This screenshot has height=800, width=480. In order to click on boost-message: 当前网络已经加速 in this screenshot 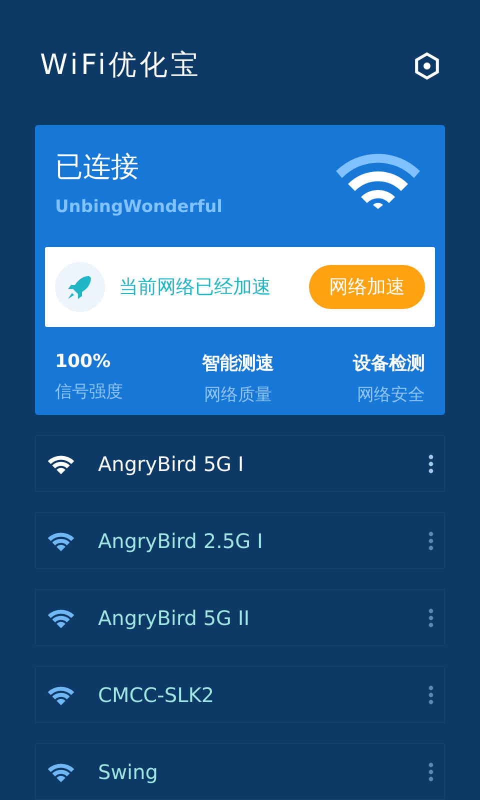, I will do `click(195, 287)`.